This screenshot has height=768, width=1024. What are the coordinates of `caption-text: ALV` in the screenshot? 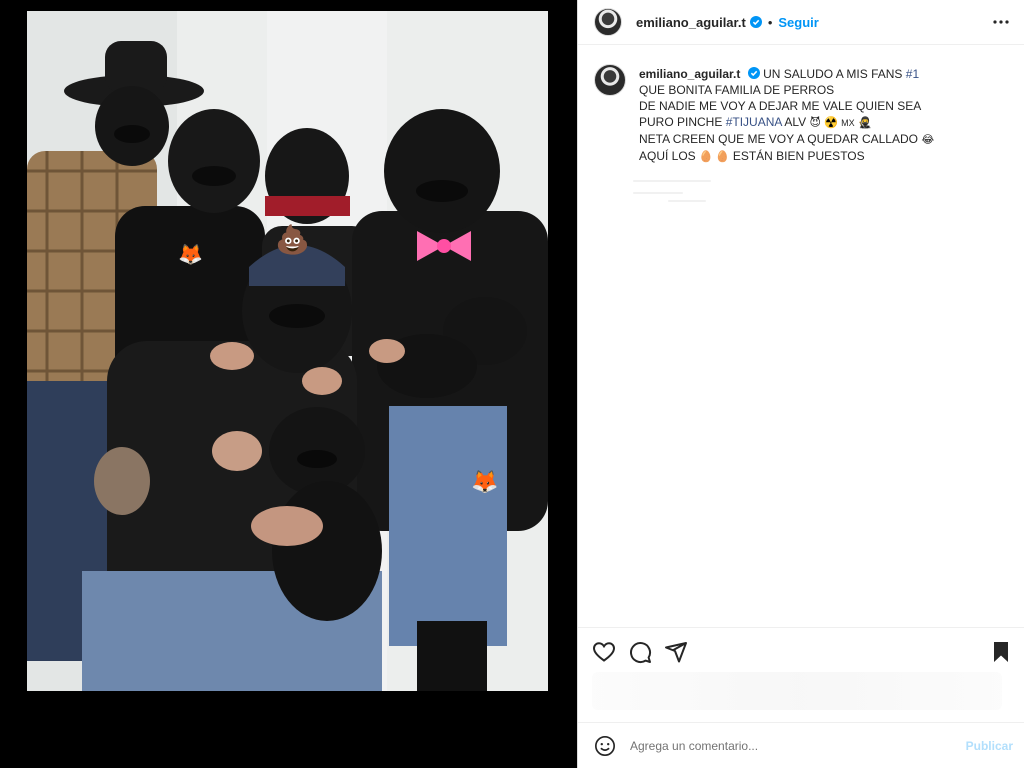 It's located at (795, 122).